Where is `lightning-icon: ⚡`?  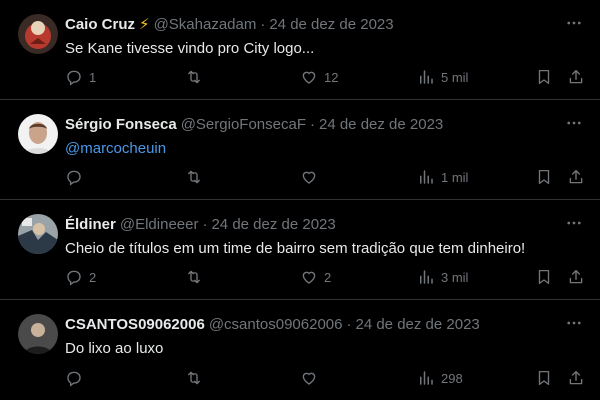 lightning-icon: ⚡ is located at coordinates (144, 24).